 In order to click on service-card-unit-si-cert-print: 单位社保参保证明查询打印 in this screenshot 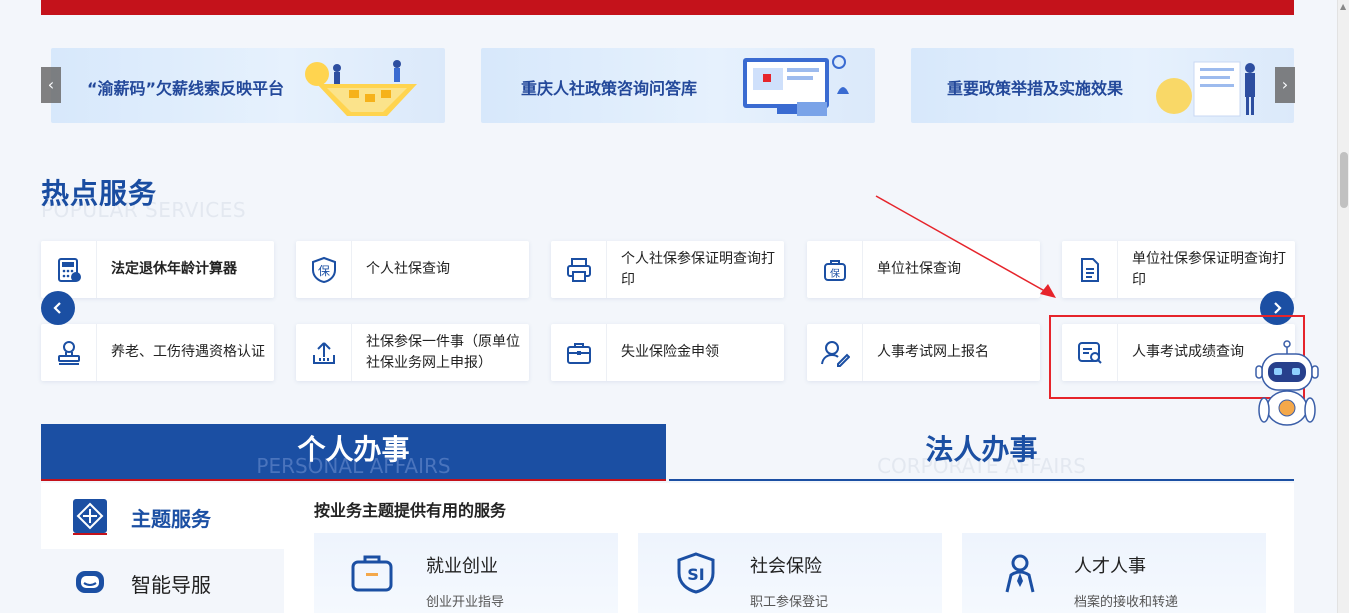, I will do `click(1178, 269)`.